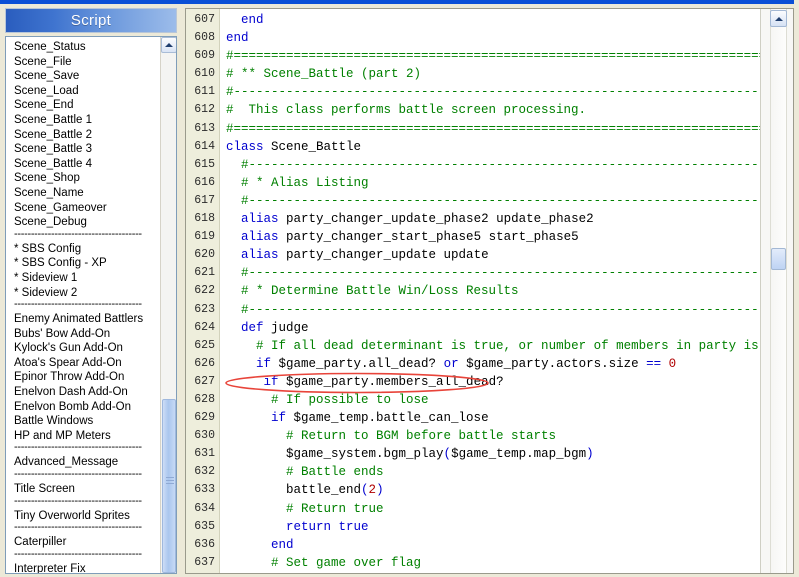 This screenshot has width=799, height=577. I want to click on line-number: 637, so click(203, 562).